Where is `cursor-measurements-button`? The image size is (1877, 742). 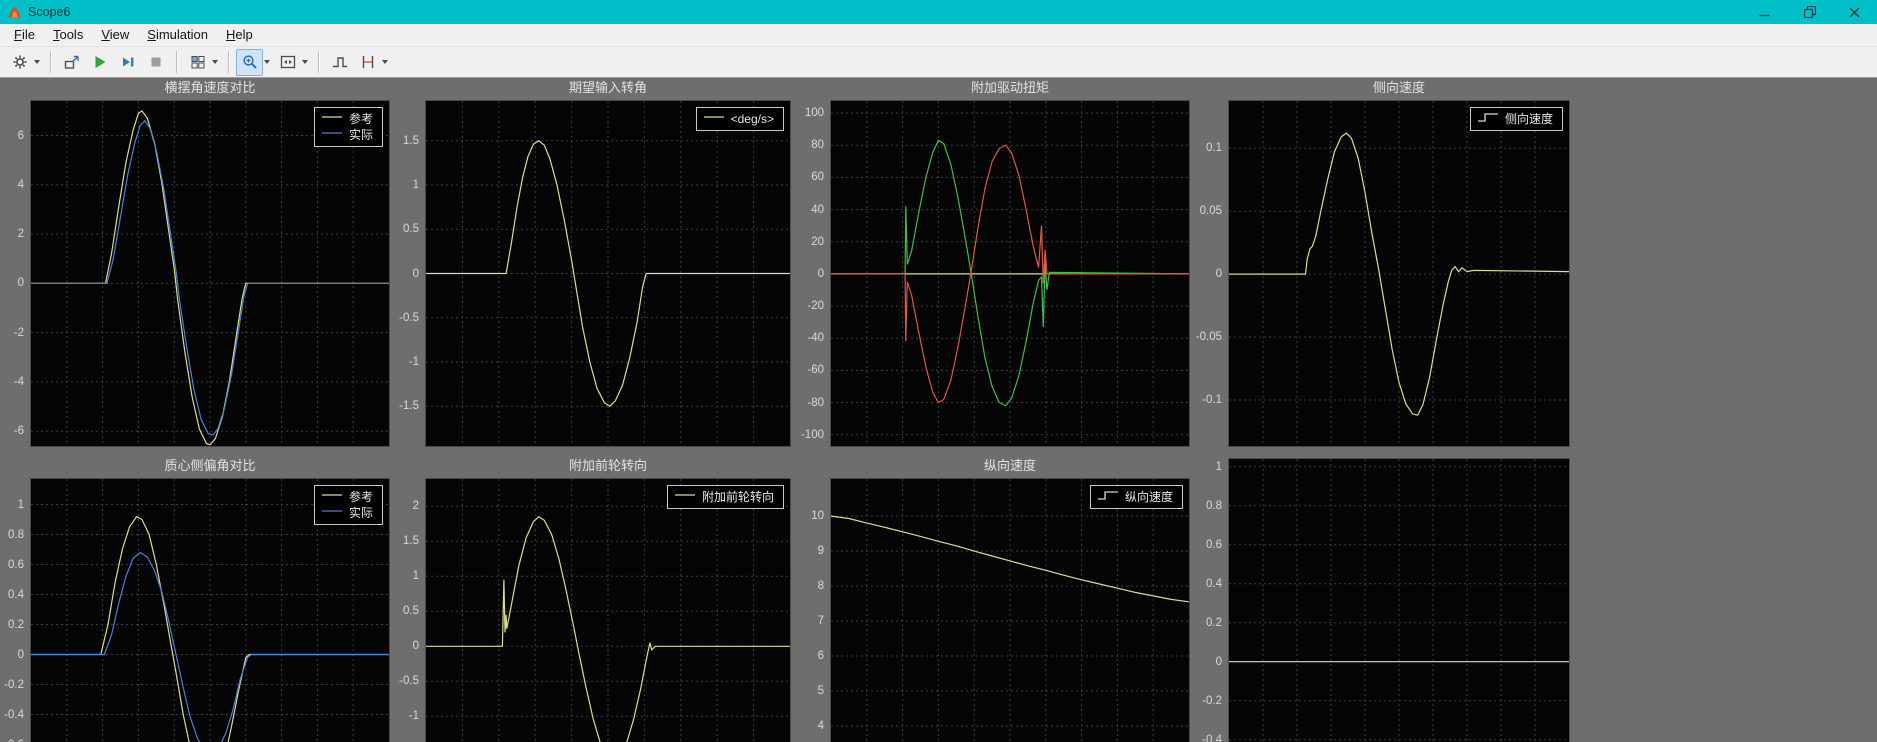 cursor-measurements-button is located at coordinates (367, 62).